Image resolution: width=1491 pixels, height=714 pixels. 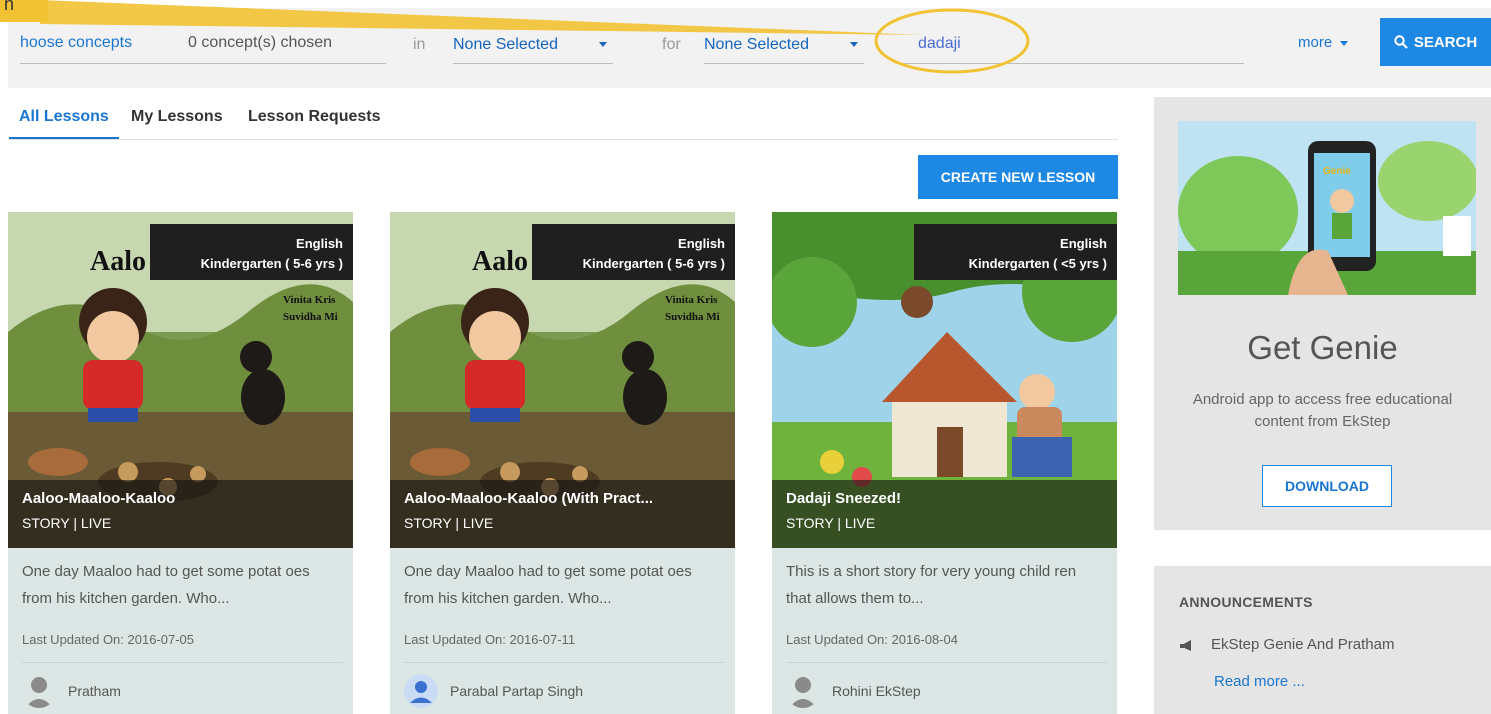 What do you see at coordinates (1401, 42) in the screenshot?
I see `search-icon` at bounding box center [1401, 42].